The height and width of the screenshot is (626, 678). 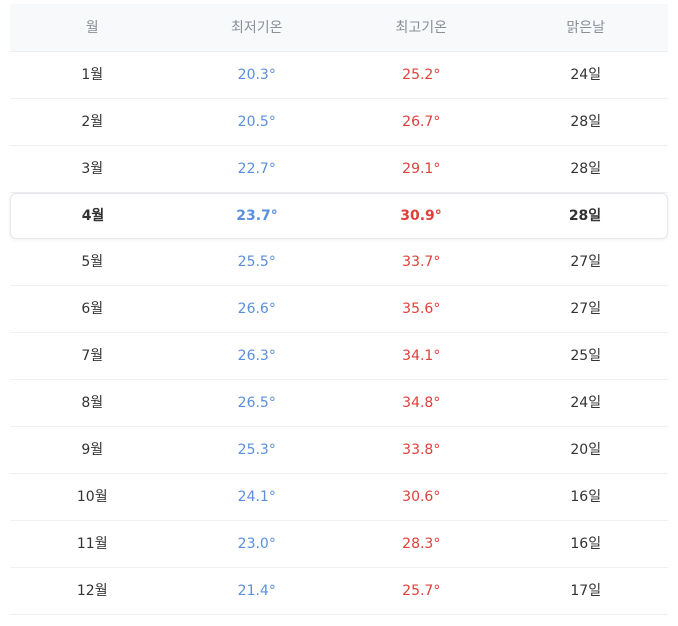 What do you see at coordinates (92, 27) in the screenshot?
I see `column-header-month: 월` at bounding box center [92, 27].